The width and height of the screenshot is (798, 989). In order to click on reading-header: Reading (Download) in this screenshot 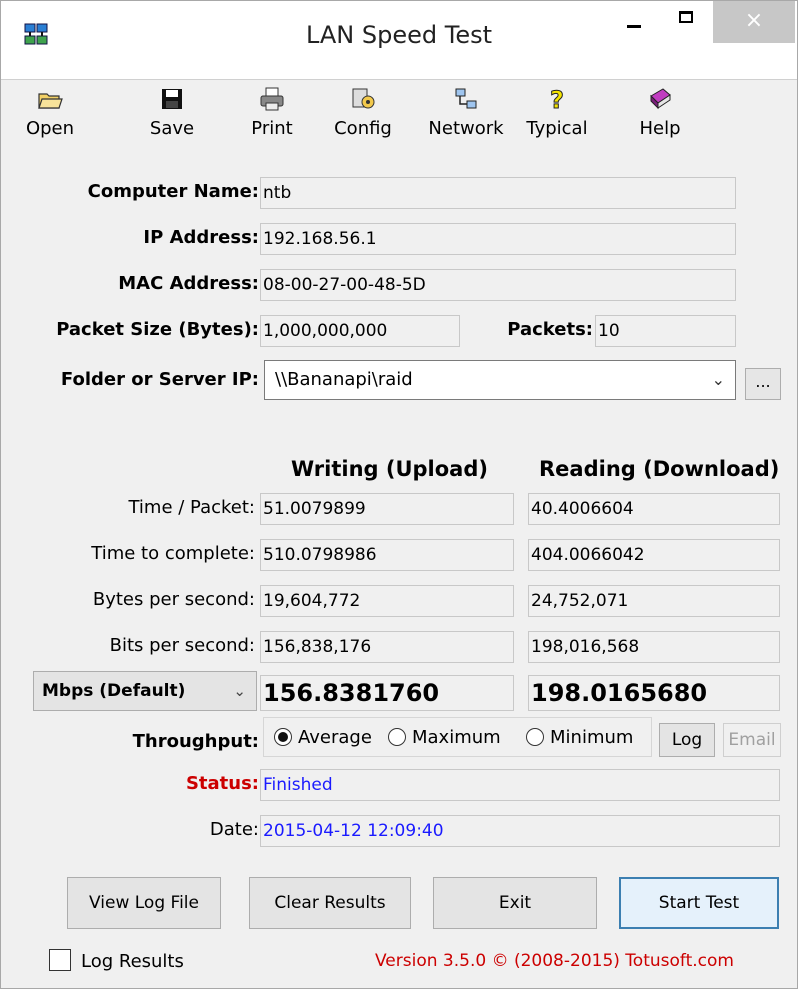, I will do `click(659, 469)`.